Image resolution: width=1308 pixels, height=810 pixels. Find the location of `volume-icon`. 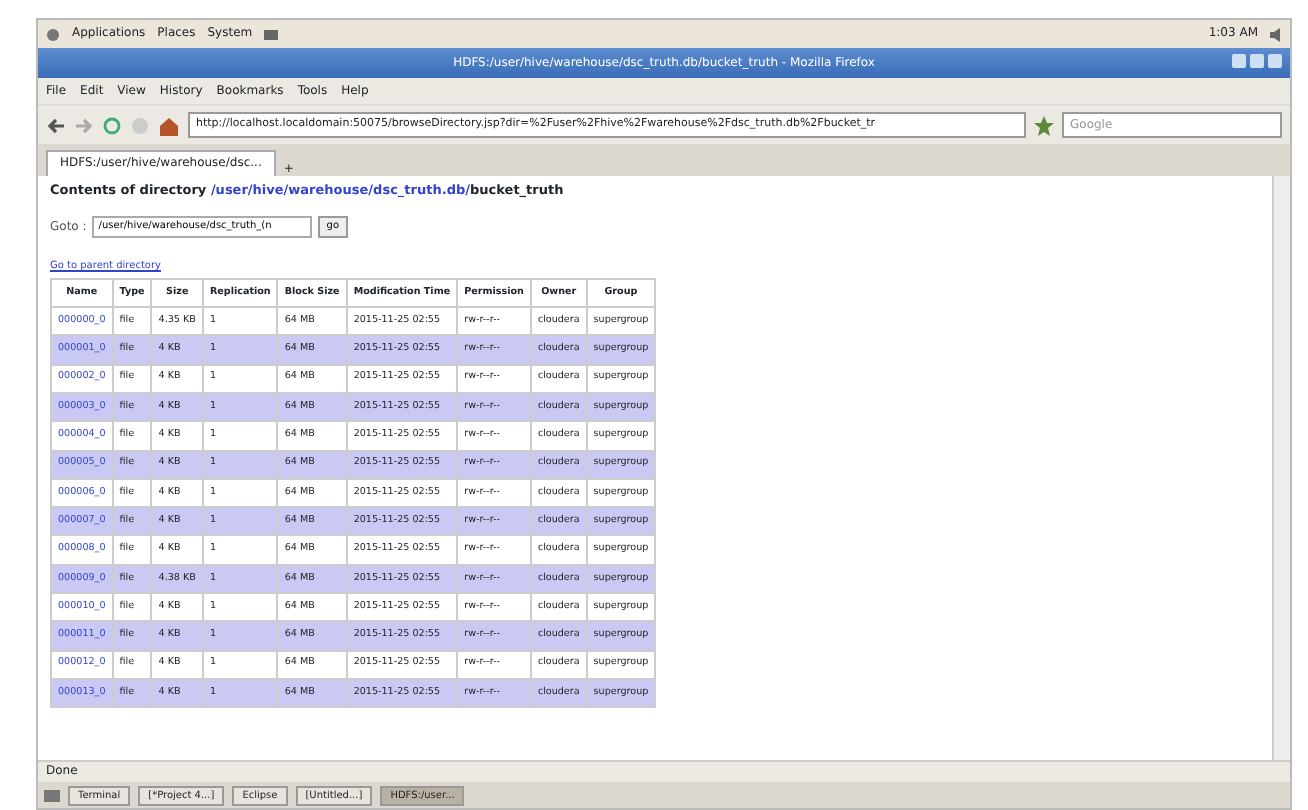

volume-icon is located at coordinates (1276, 34).